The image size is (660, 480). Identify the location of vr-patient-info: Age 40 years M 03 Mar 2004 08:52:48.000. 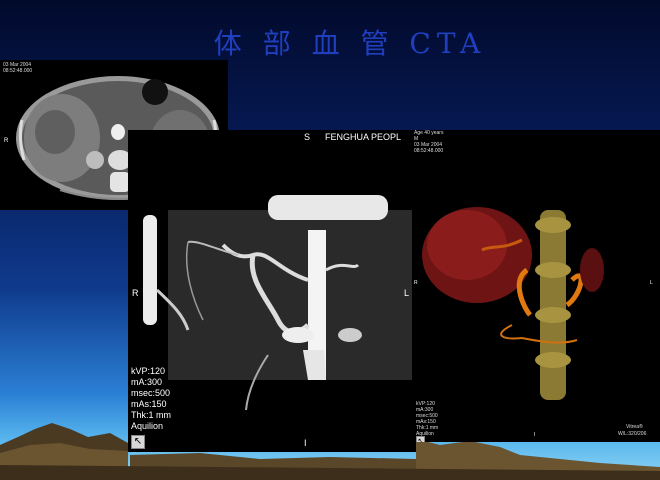
(428, 142).